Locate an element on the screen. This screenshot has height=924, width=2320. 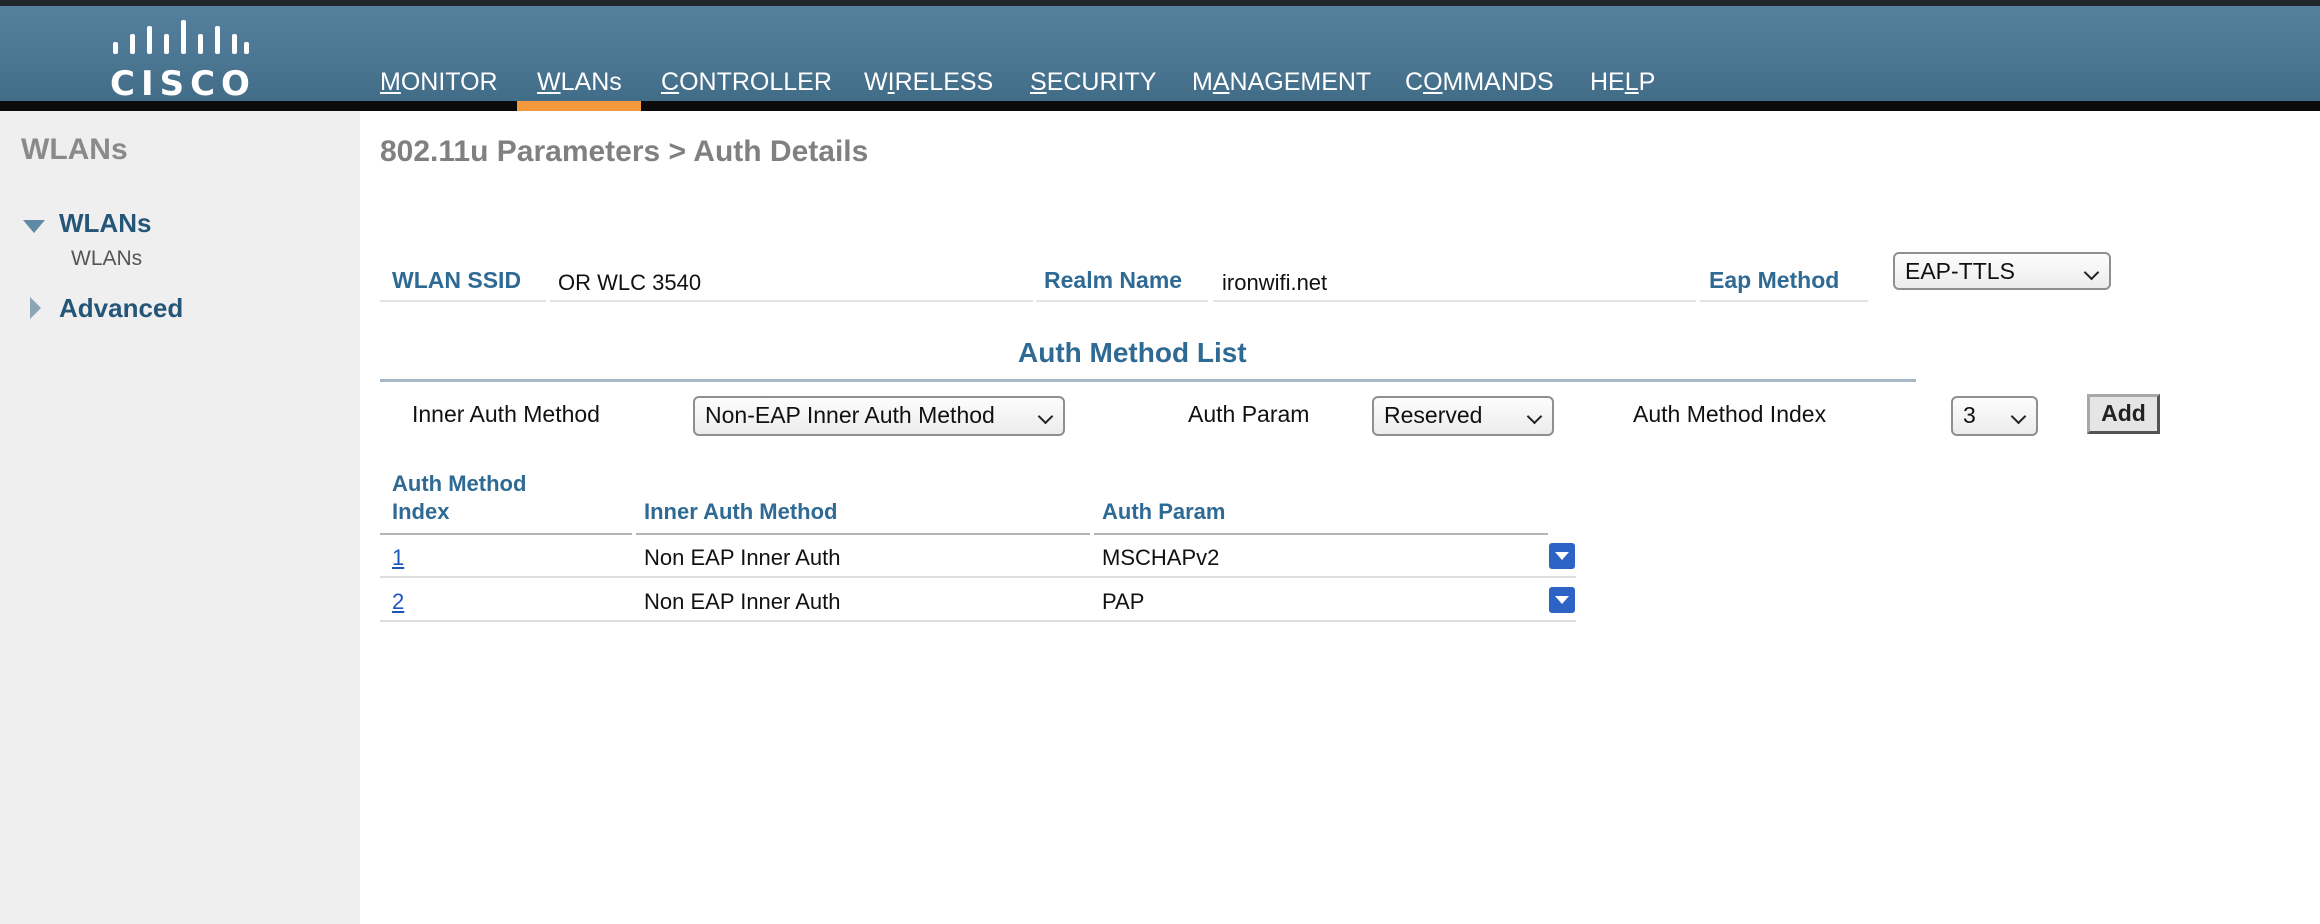
expanded-triangle-icon is located at coordinates (34, 226).